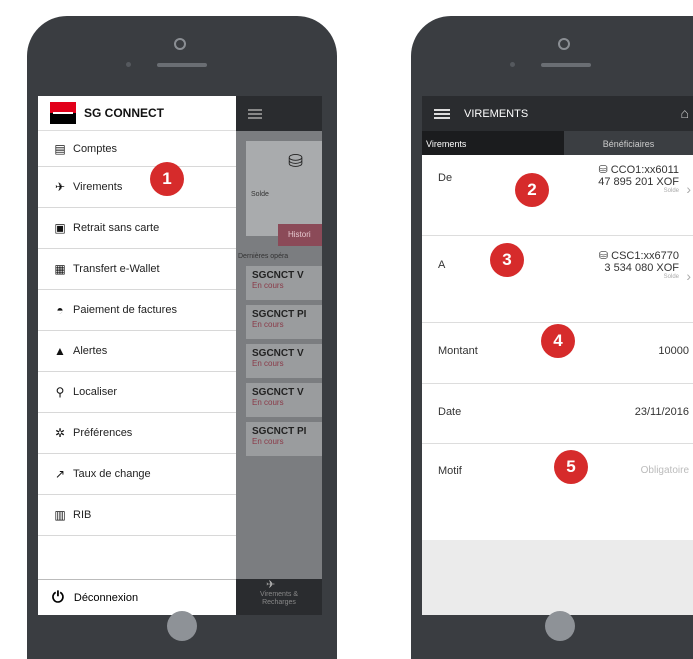 This screenshot has width=693, height=659. I want to click on account-card, so click(284, 188).